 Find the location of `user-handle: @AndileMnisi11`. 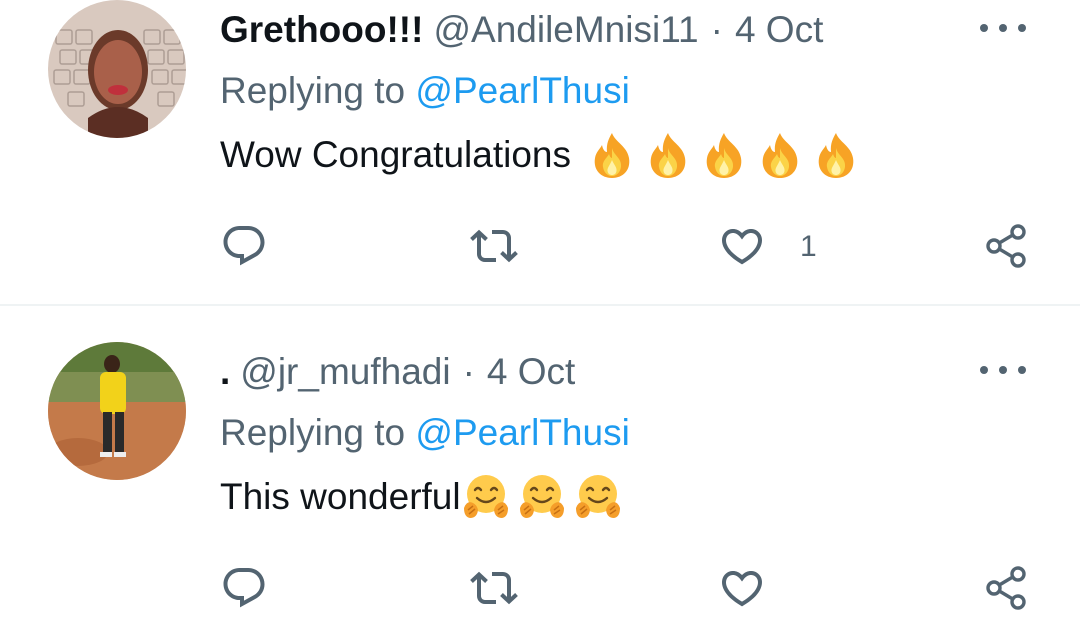

user-handle: @AndileMnisi11 is located at coordinates (565, 30).